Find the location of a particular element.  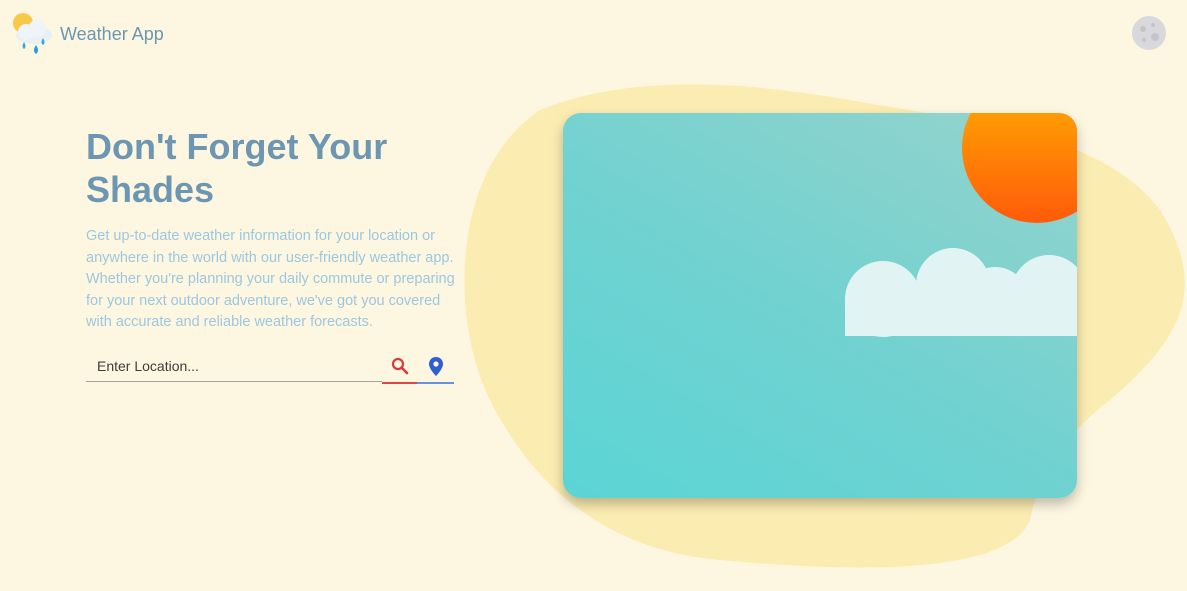

app-logo: Weather App is located at coordinates (87, 34).